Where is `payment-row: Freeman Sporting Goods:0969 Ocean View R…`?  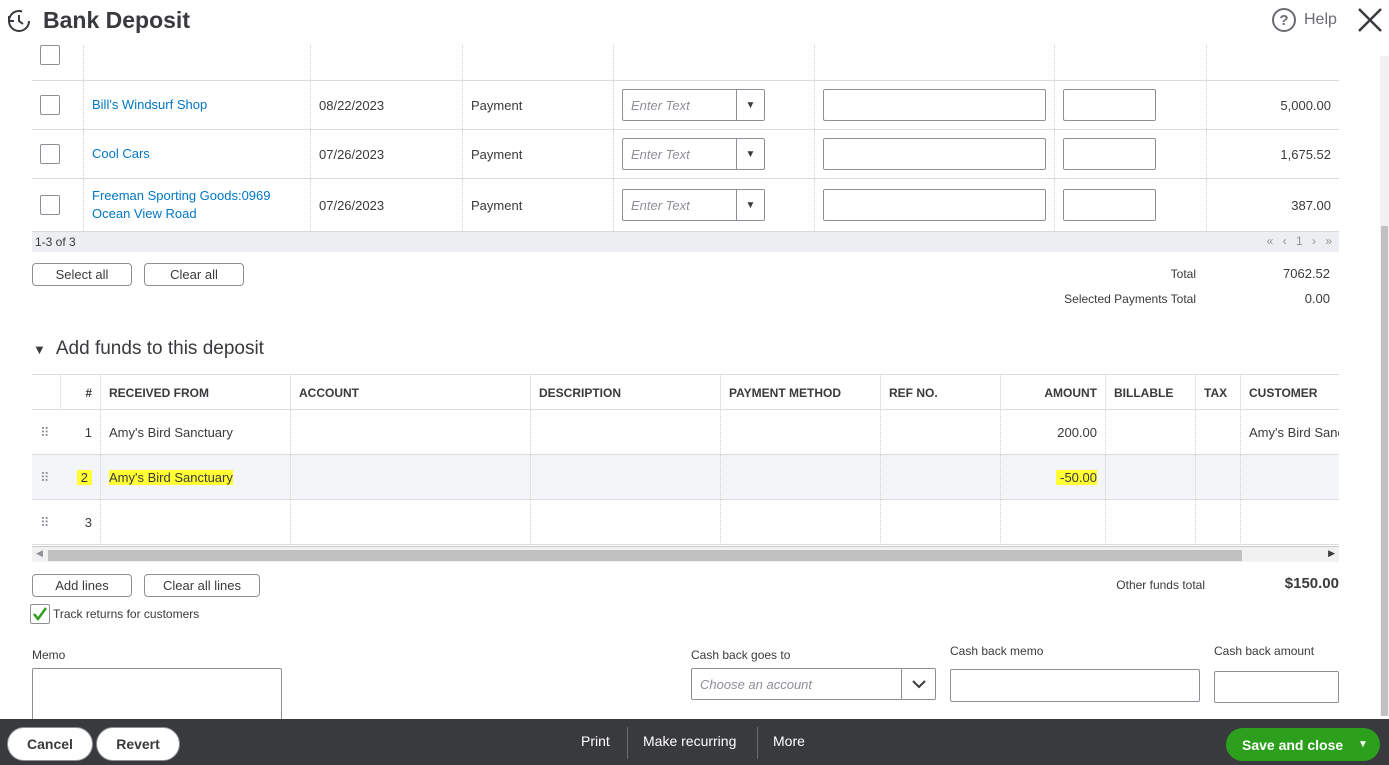 payment-row: Freeman Sporting Goods:0969 Ocean View R… is located at coordinates (685, 205).